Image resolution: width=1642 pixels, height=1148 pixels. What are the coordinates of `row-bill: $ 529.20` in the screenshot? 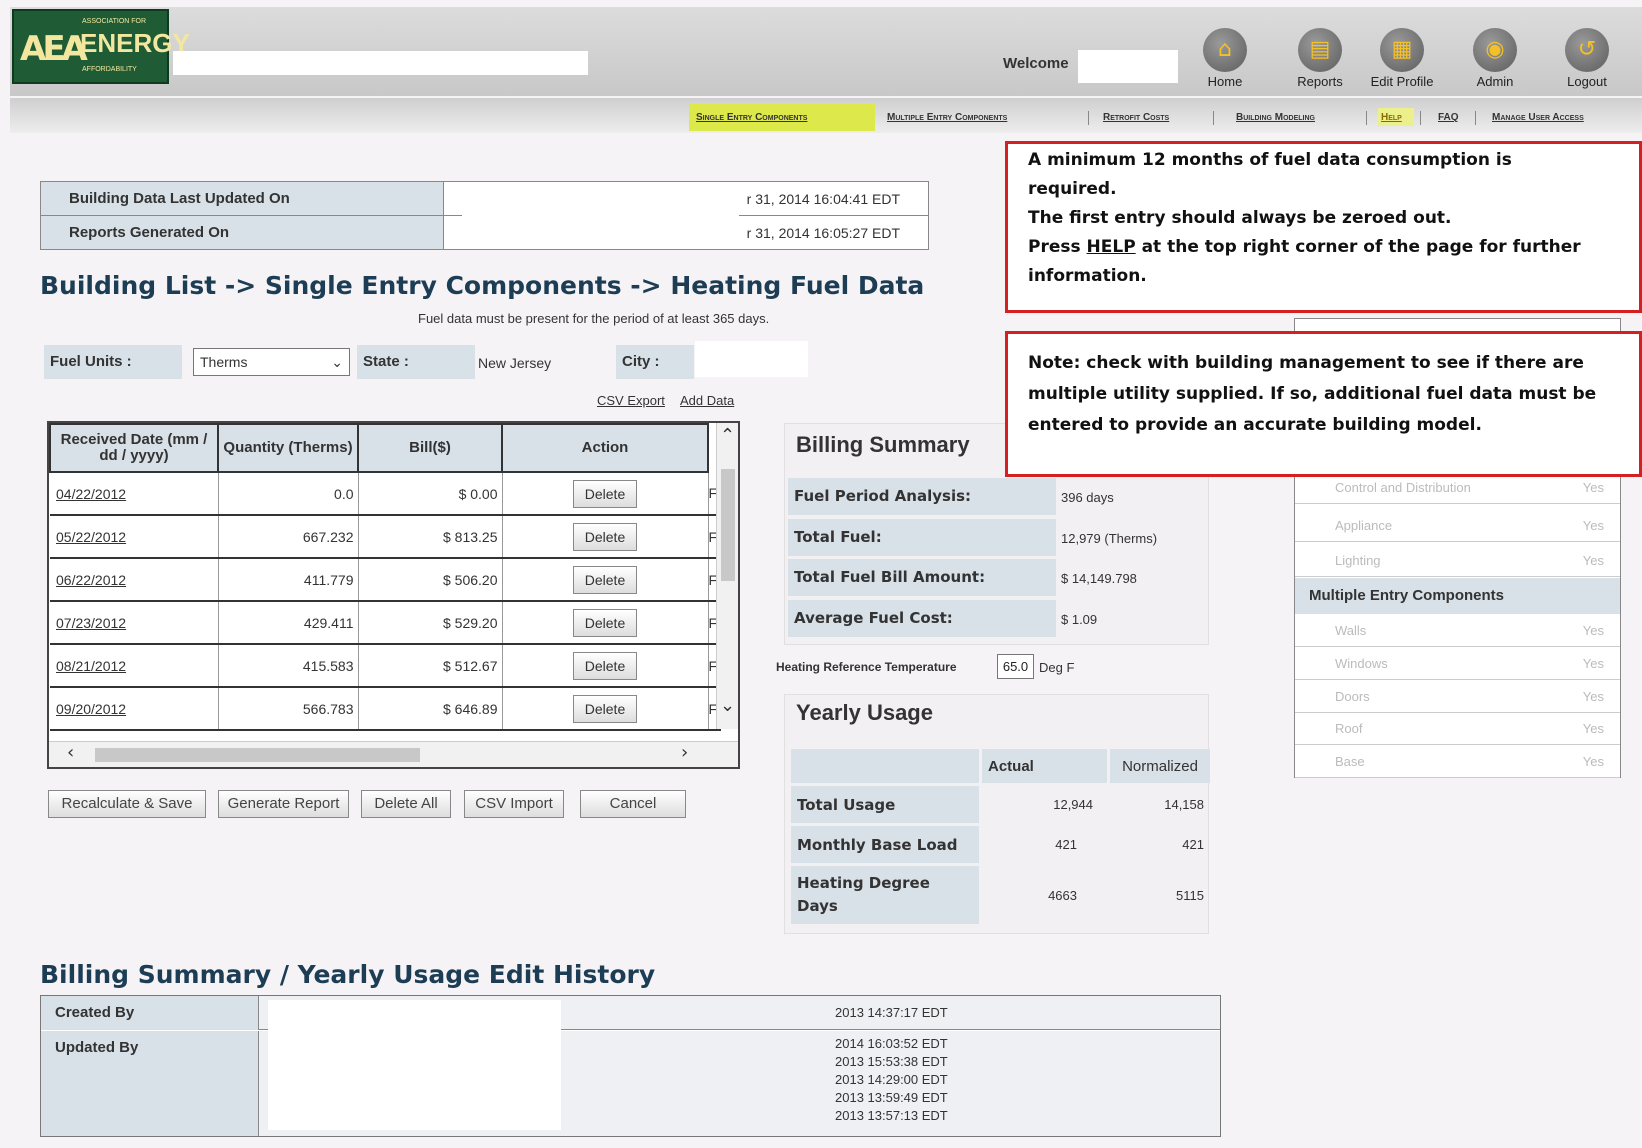 It's located at (430, 623).